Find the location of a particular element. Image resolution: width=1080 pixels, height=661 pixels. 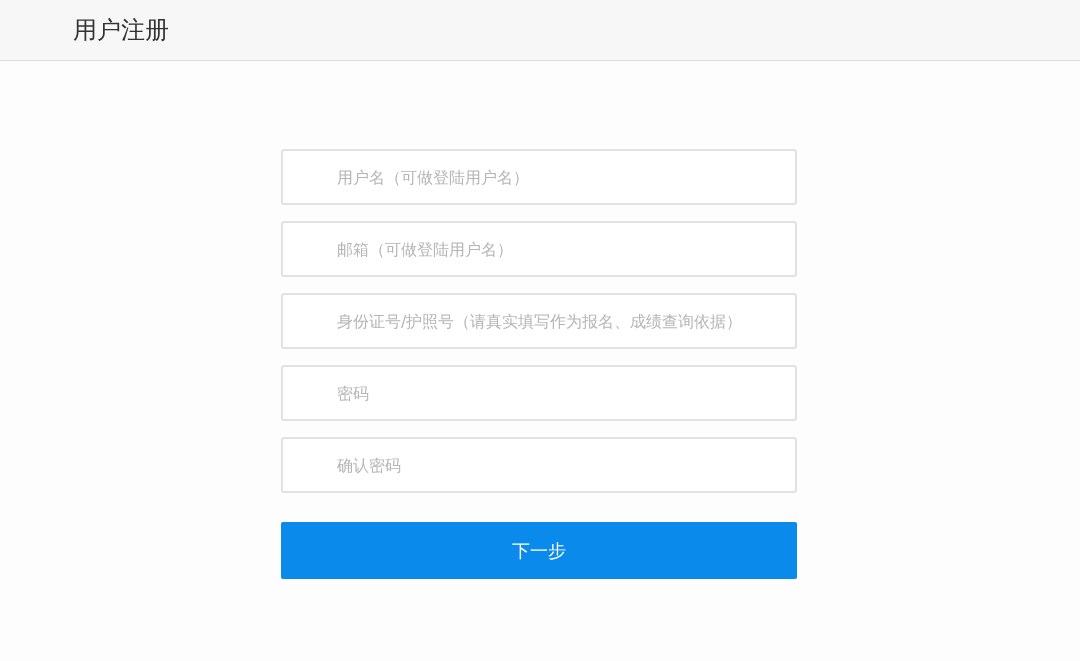

input-field: 身份证号/护照号（请真实填写作为报名、成绩查询依据） is located at coordinates (539, 321).